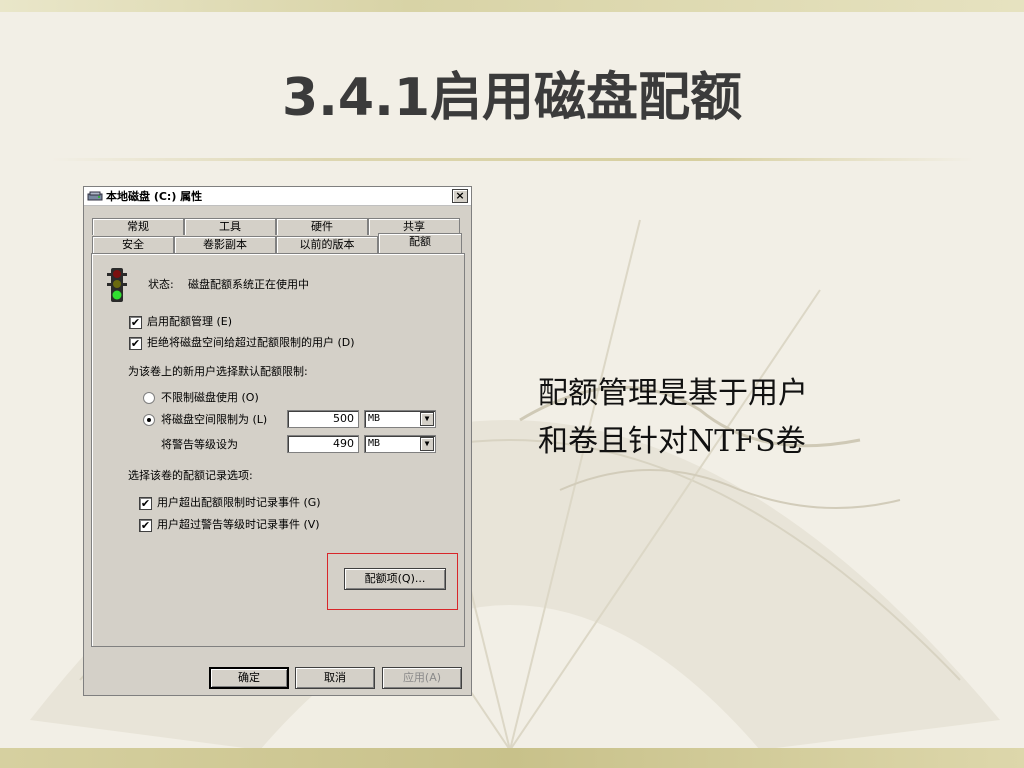  I want to click on warning-unit-select: MB ▼, so click(400, 444).